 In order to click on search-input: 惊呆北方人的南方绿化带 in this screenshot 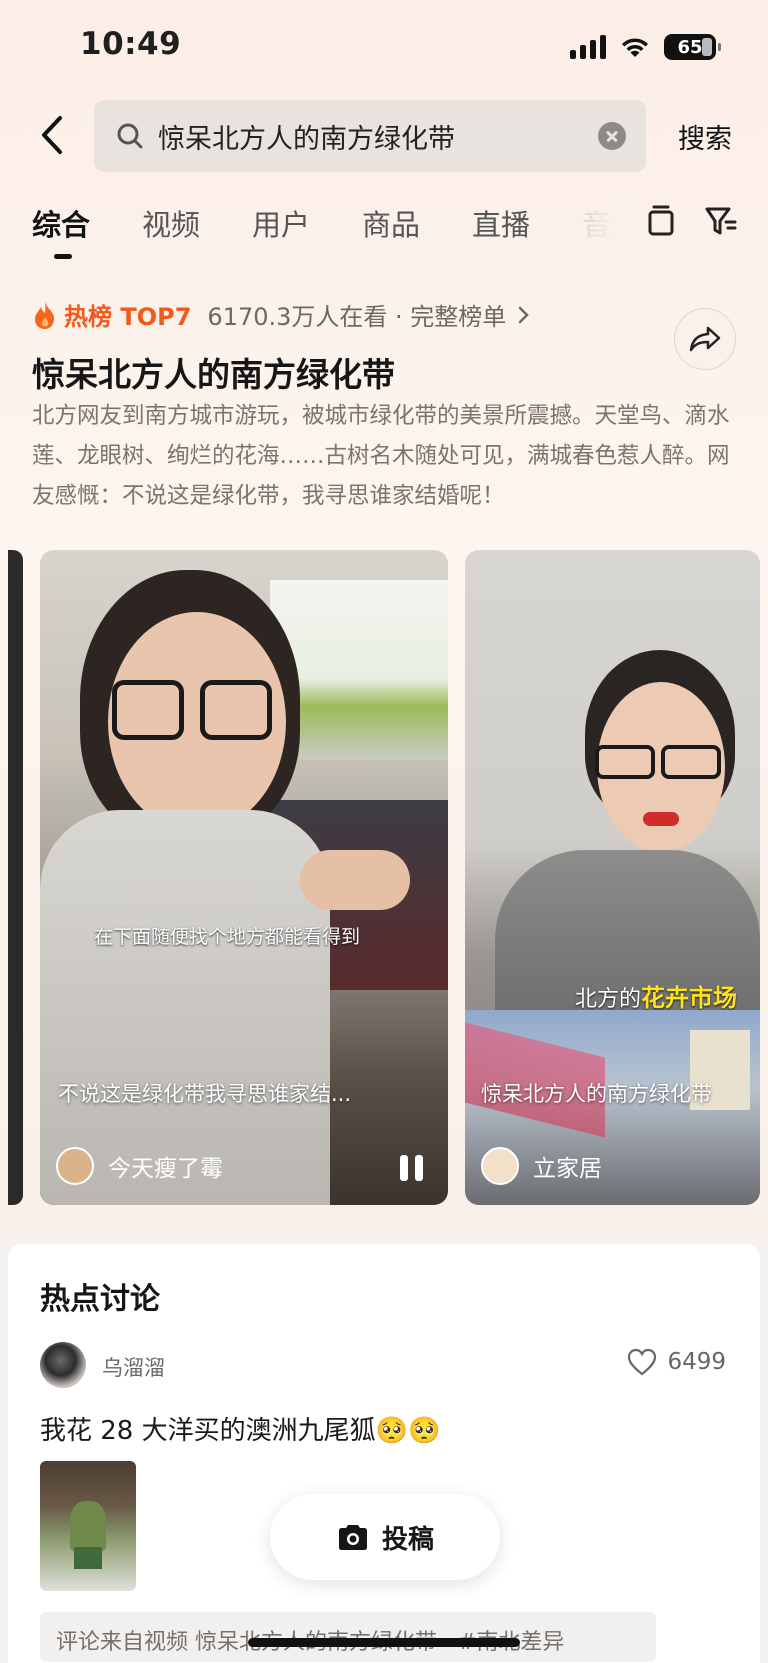, I will do `click(370, 136)`.